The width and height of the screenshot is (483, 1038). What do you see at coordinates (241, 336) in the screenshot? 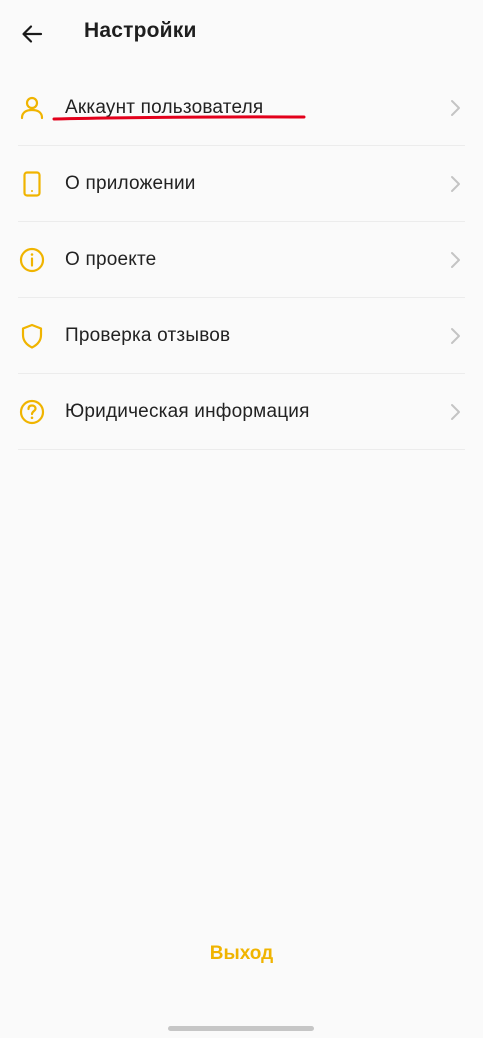
I see `menu-item-review-check: Проверка отзывов` at bounding box center [241, 336].